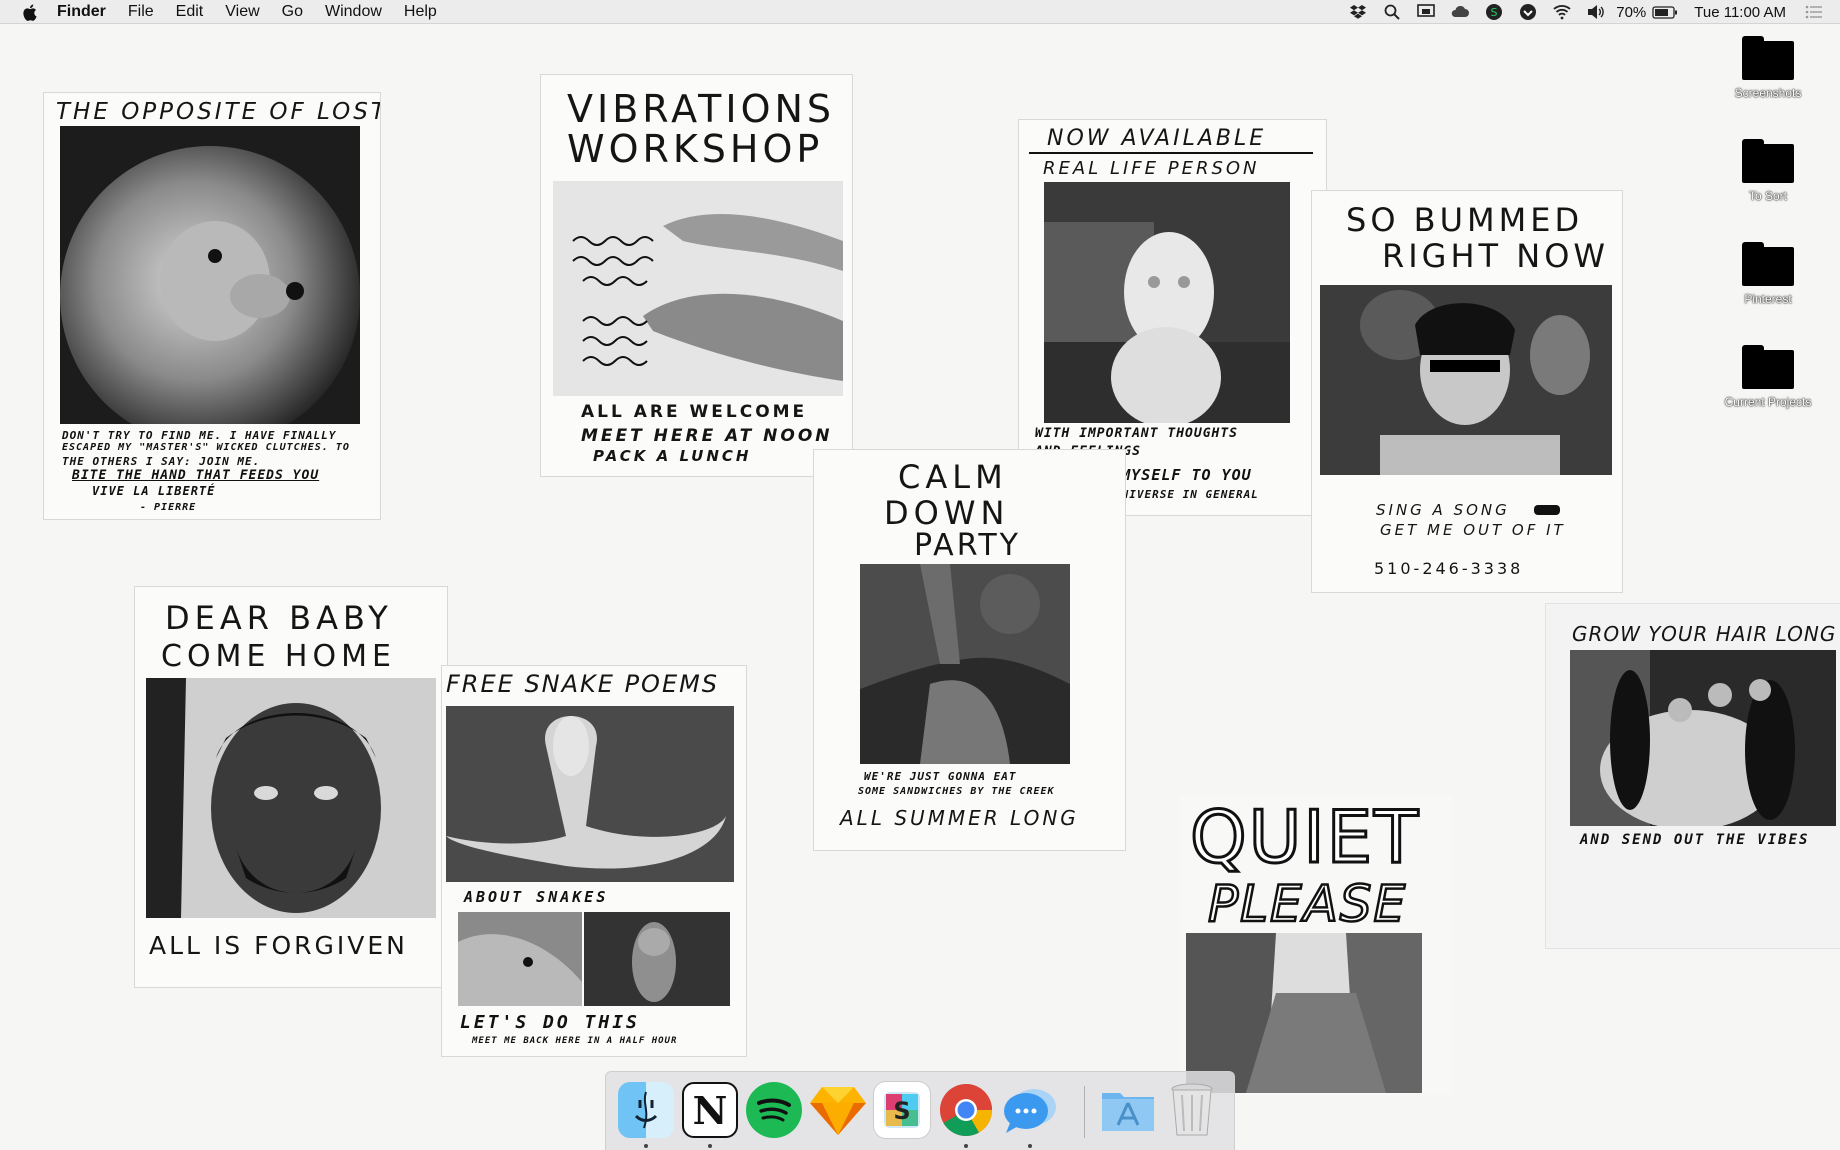  What do you see at coordinates (902, 1110) in the screenshot?
I see `slack-icon: S` at bounding box center [902, 1110].